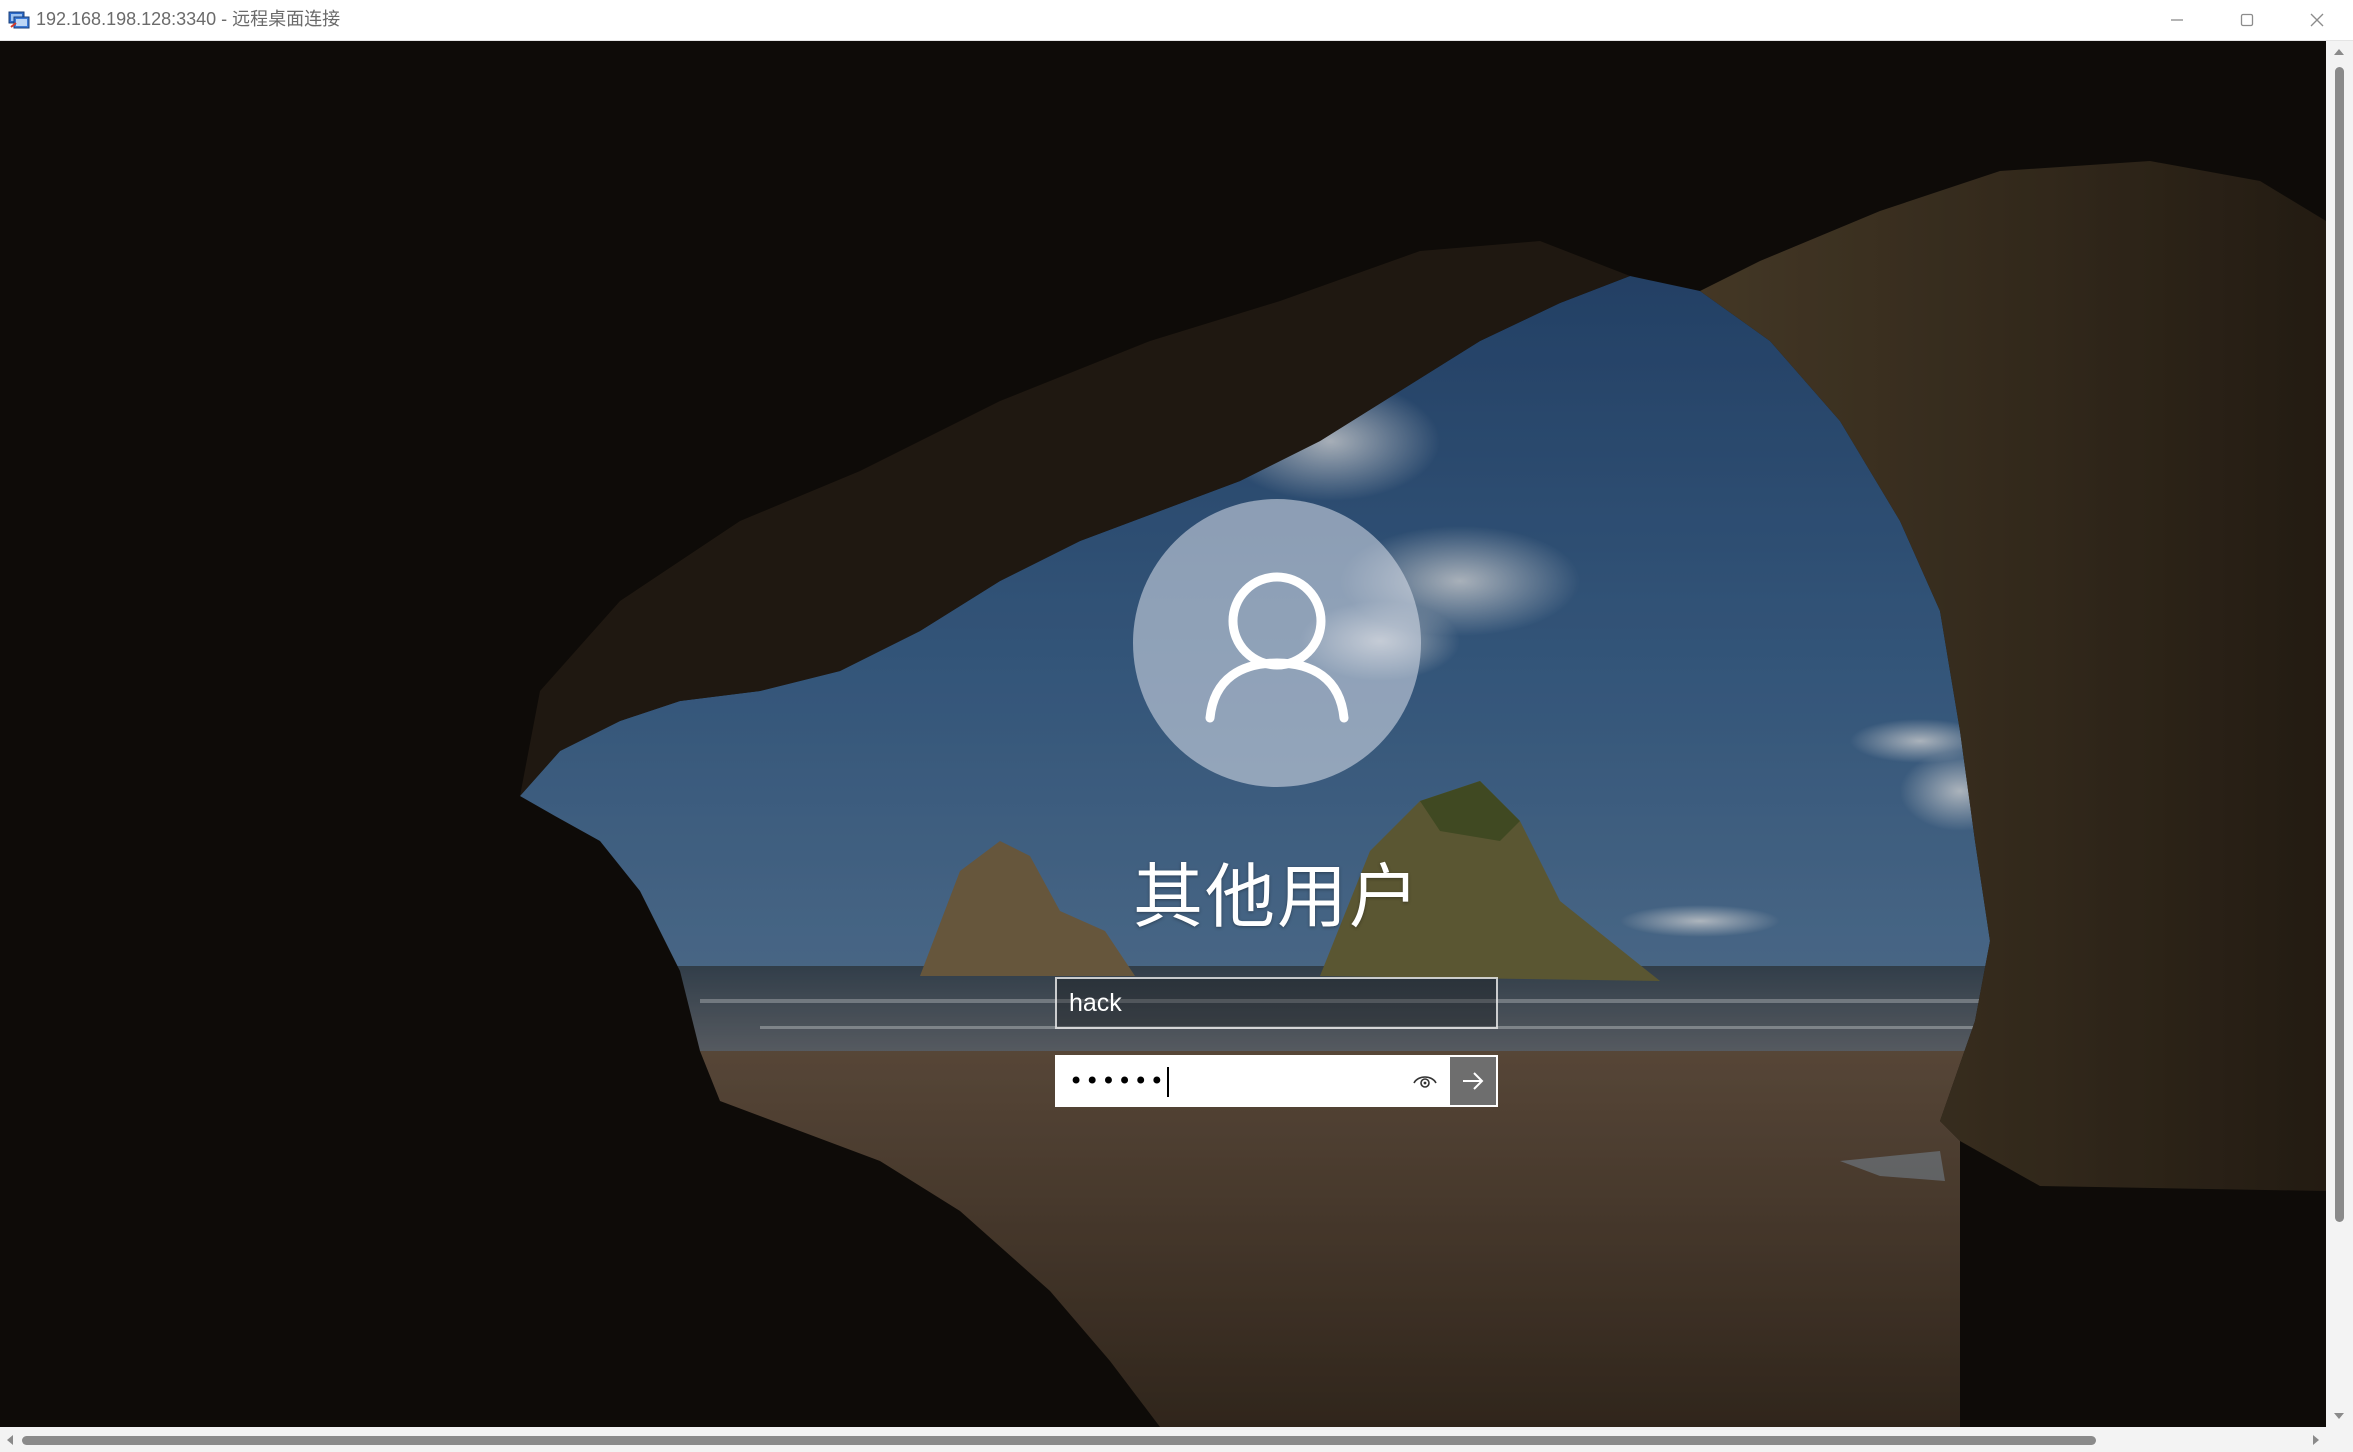 The image size is (2353, 1452). Describe the element at coordinates (2316, 1440) in the screenshot. I see `scroll-right-icon` at that location.